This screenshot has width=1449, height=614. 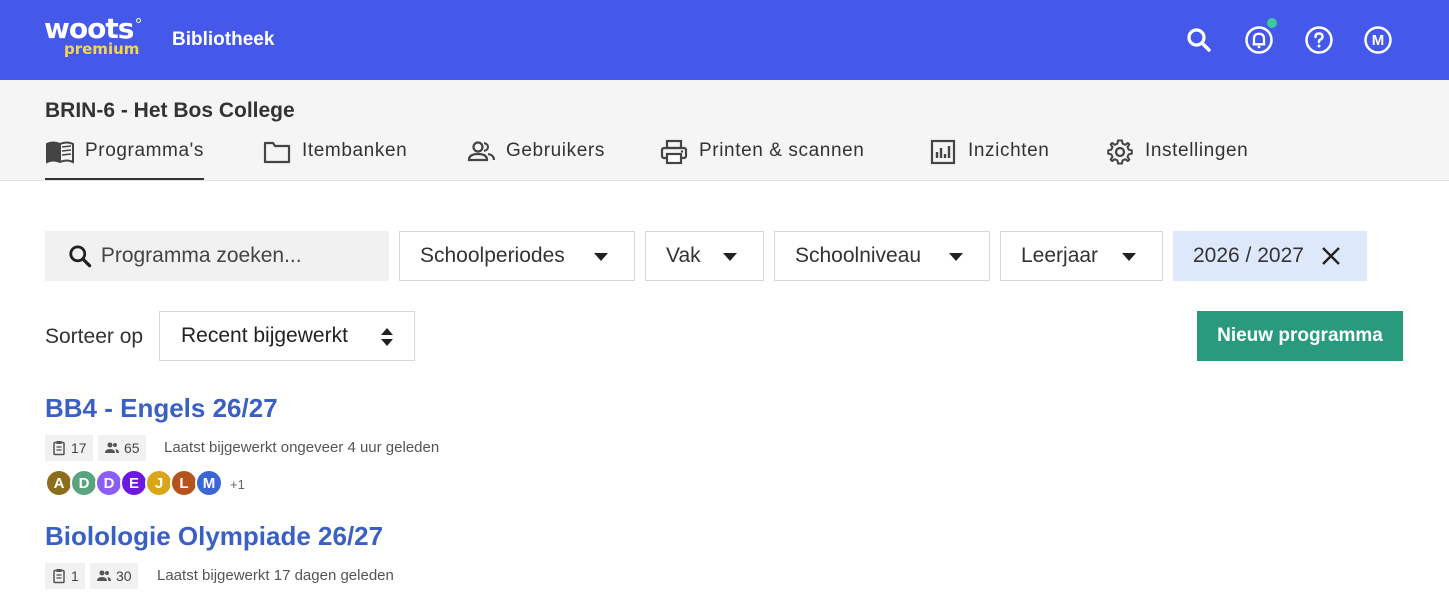 What do you see at coordinates (555, 150) in the screenshot?
I see `tab-label: Gebruikers` at bounding box center [555, 150].